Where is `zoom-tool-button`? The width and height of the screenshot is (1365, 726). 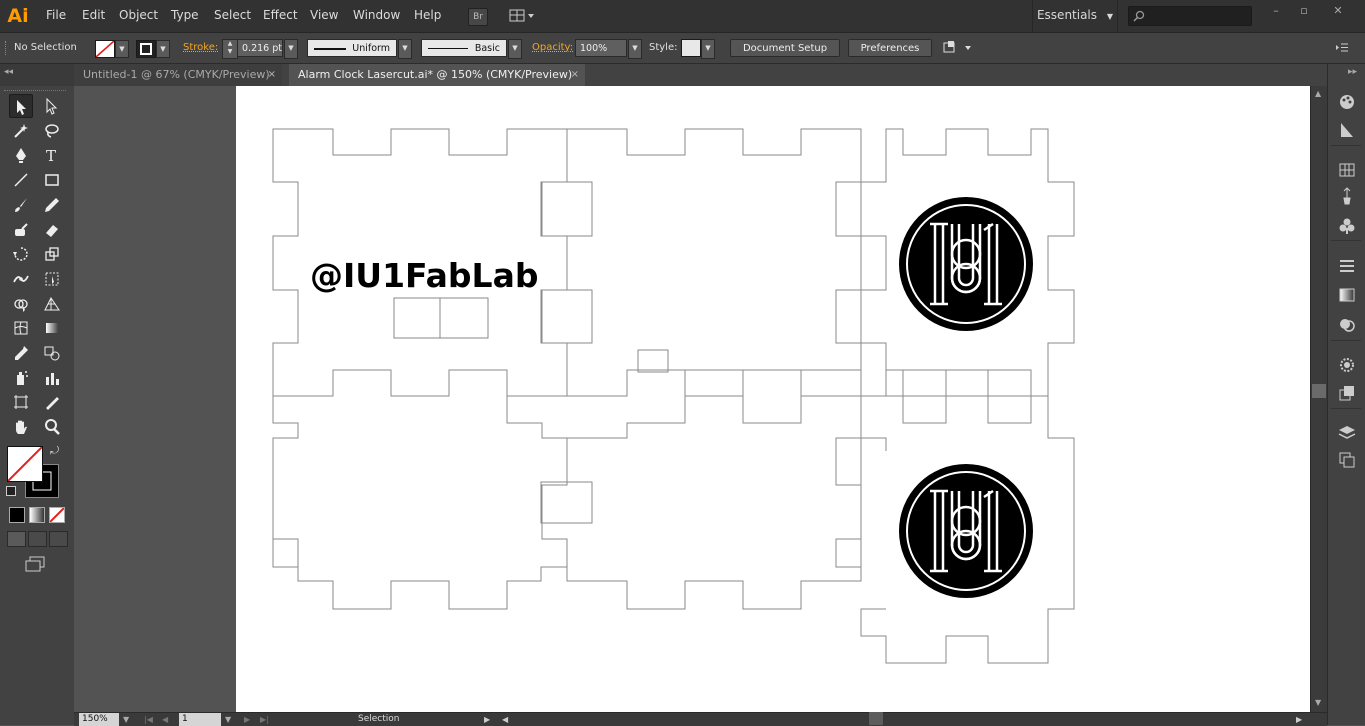 zoom-tool-button is located at coordinates (51, 426).